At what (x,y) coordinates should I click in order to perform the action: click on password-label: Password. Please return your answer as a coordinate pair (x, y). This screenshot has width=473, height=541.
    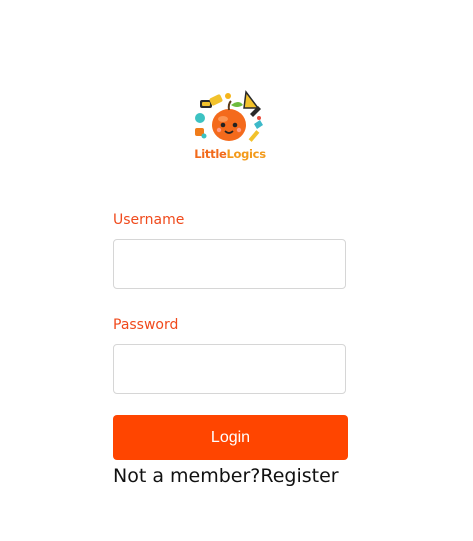
    Looking at the image, I should click on (146, 325).